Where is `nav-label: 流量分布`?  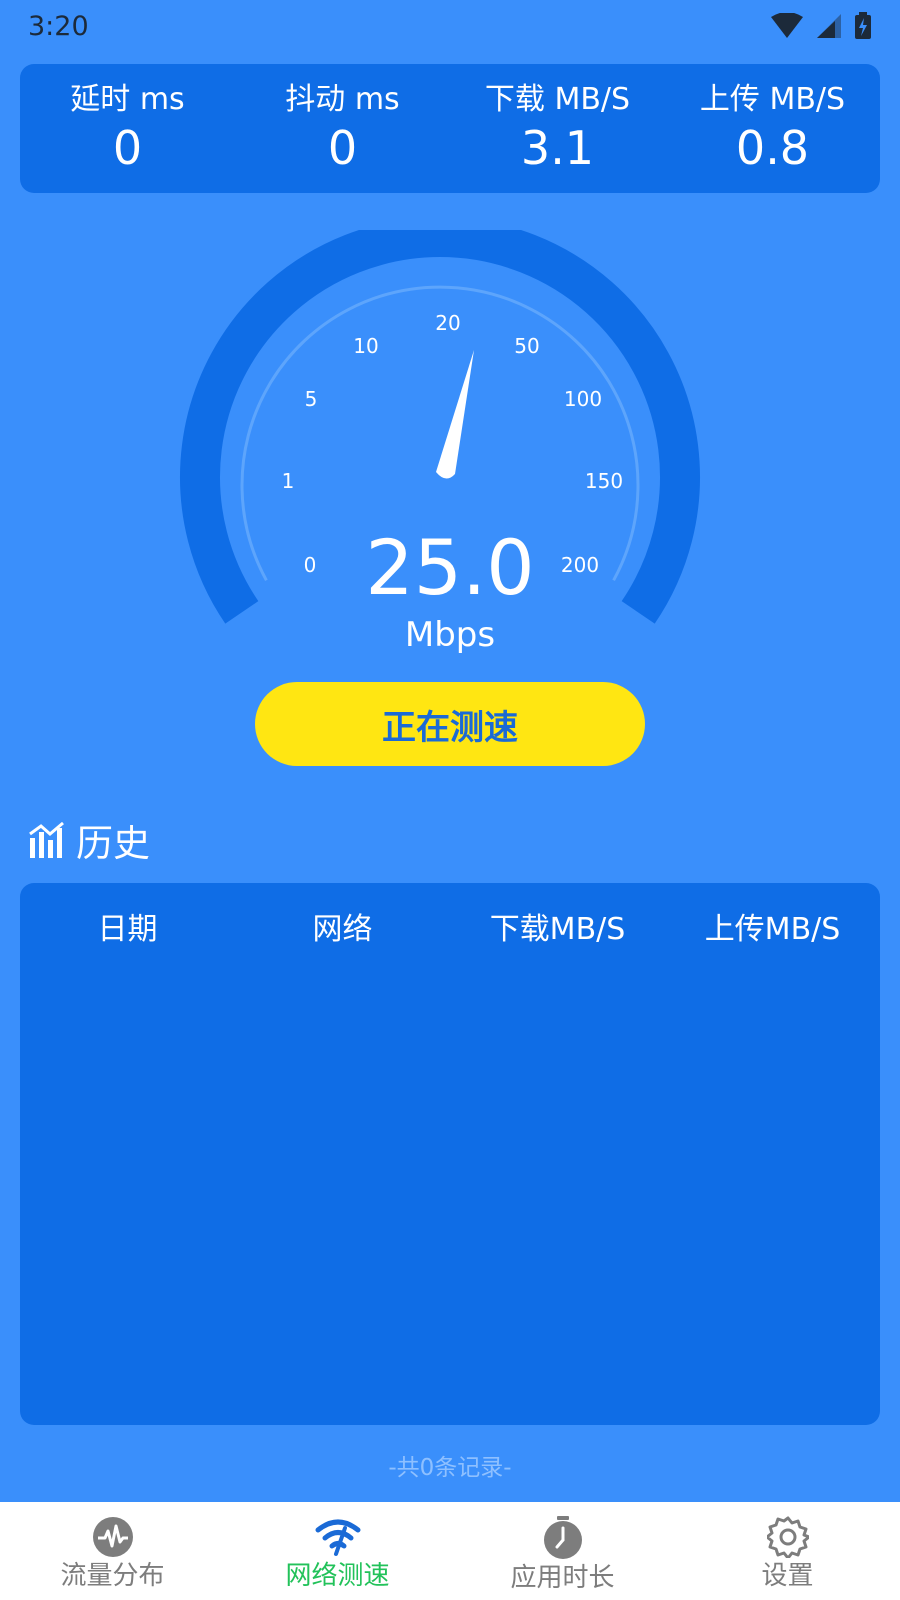 nav-label: 流量分布 is located at coordinates (112, 1576).